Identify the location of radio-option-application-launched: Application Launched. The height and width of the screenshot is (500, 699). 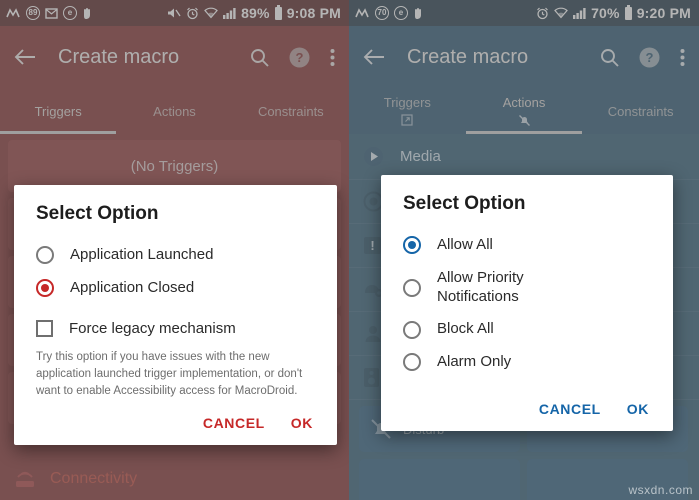
(175, 255).